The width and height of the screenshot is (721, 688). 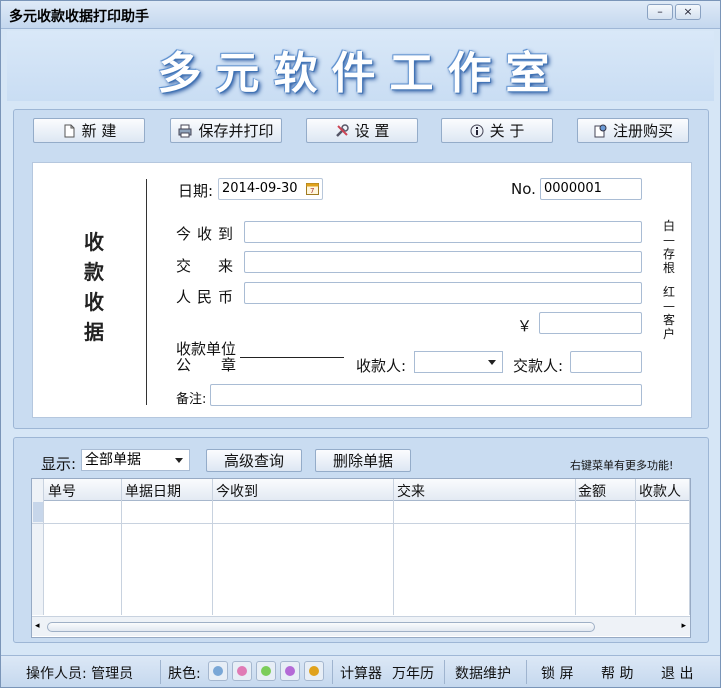 I want to click on help-button: 帮 助, so click(x=617, y=673).